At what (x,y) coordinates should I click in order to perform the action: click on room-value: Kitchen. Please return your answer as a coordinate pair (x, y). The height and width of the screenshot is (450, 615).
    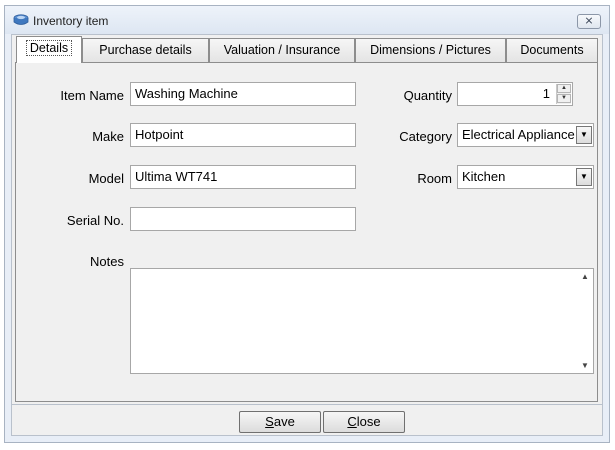
    Looking at the image, I should click on (484, 176).